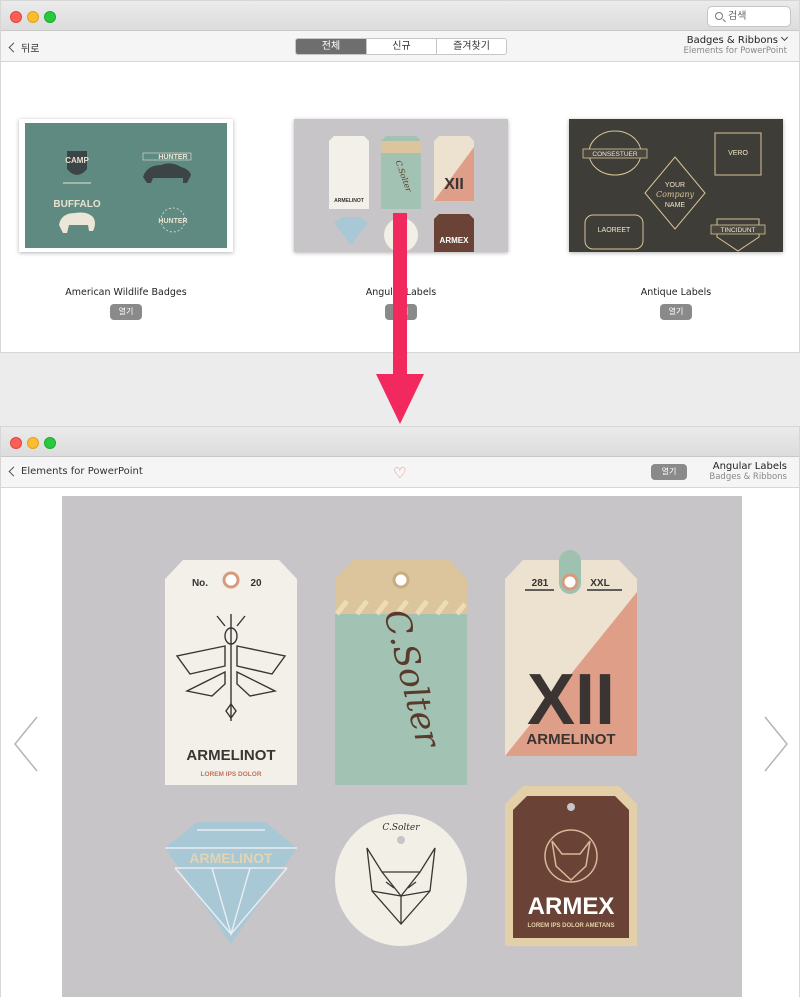  I want to click on template-thumbnail: CAMP HUNTER BUFFALO HUNTER, so click(126, 185).